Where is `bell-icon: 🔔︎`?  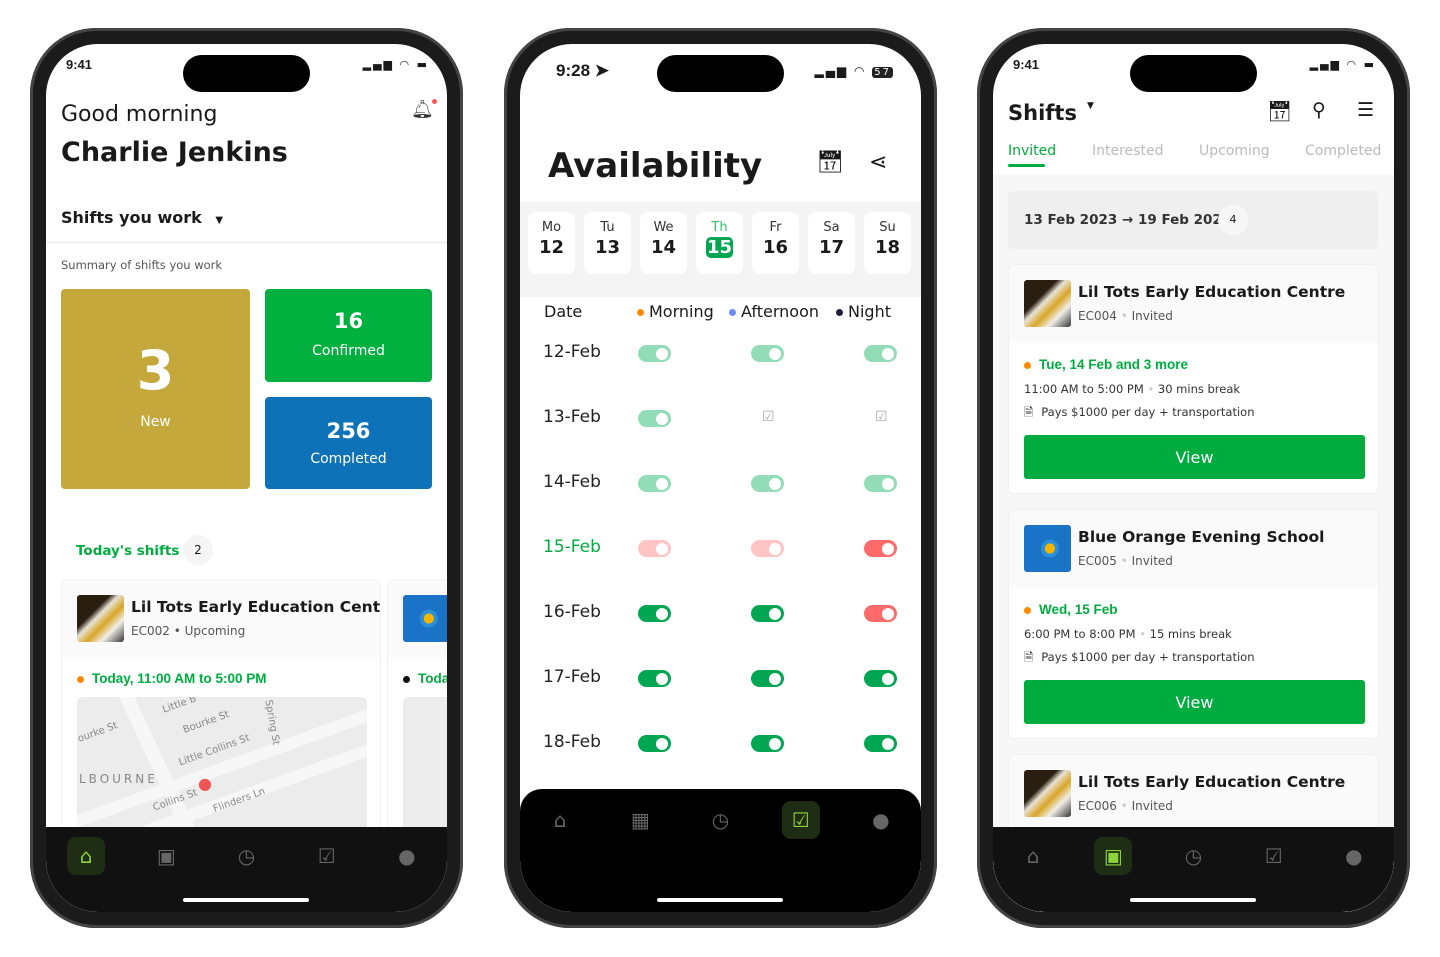
bell-icon: 🔔︎ is located at coordinates (424, 109).